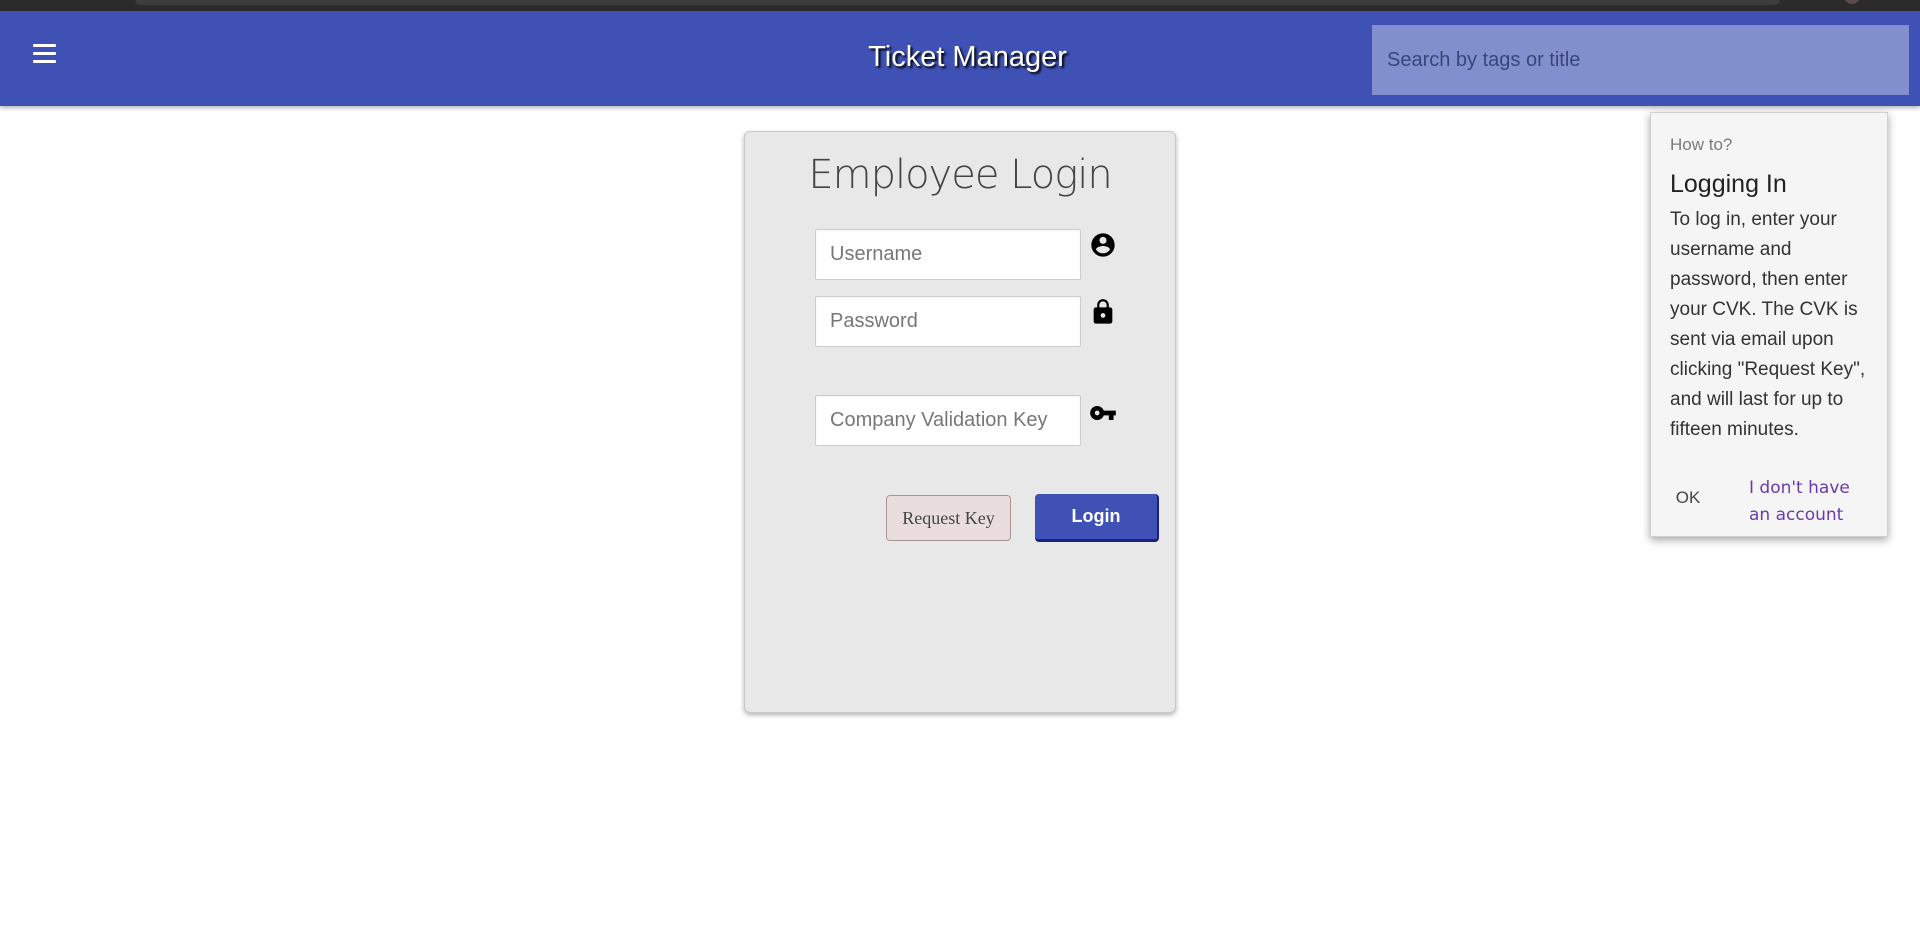  I want to click on browser-profile-icon, so click(1852, 2).